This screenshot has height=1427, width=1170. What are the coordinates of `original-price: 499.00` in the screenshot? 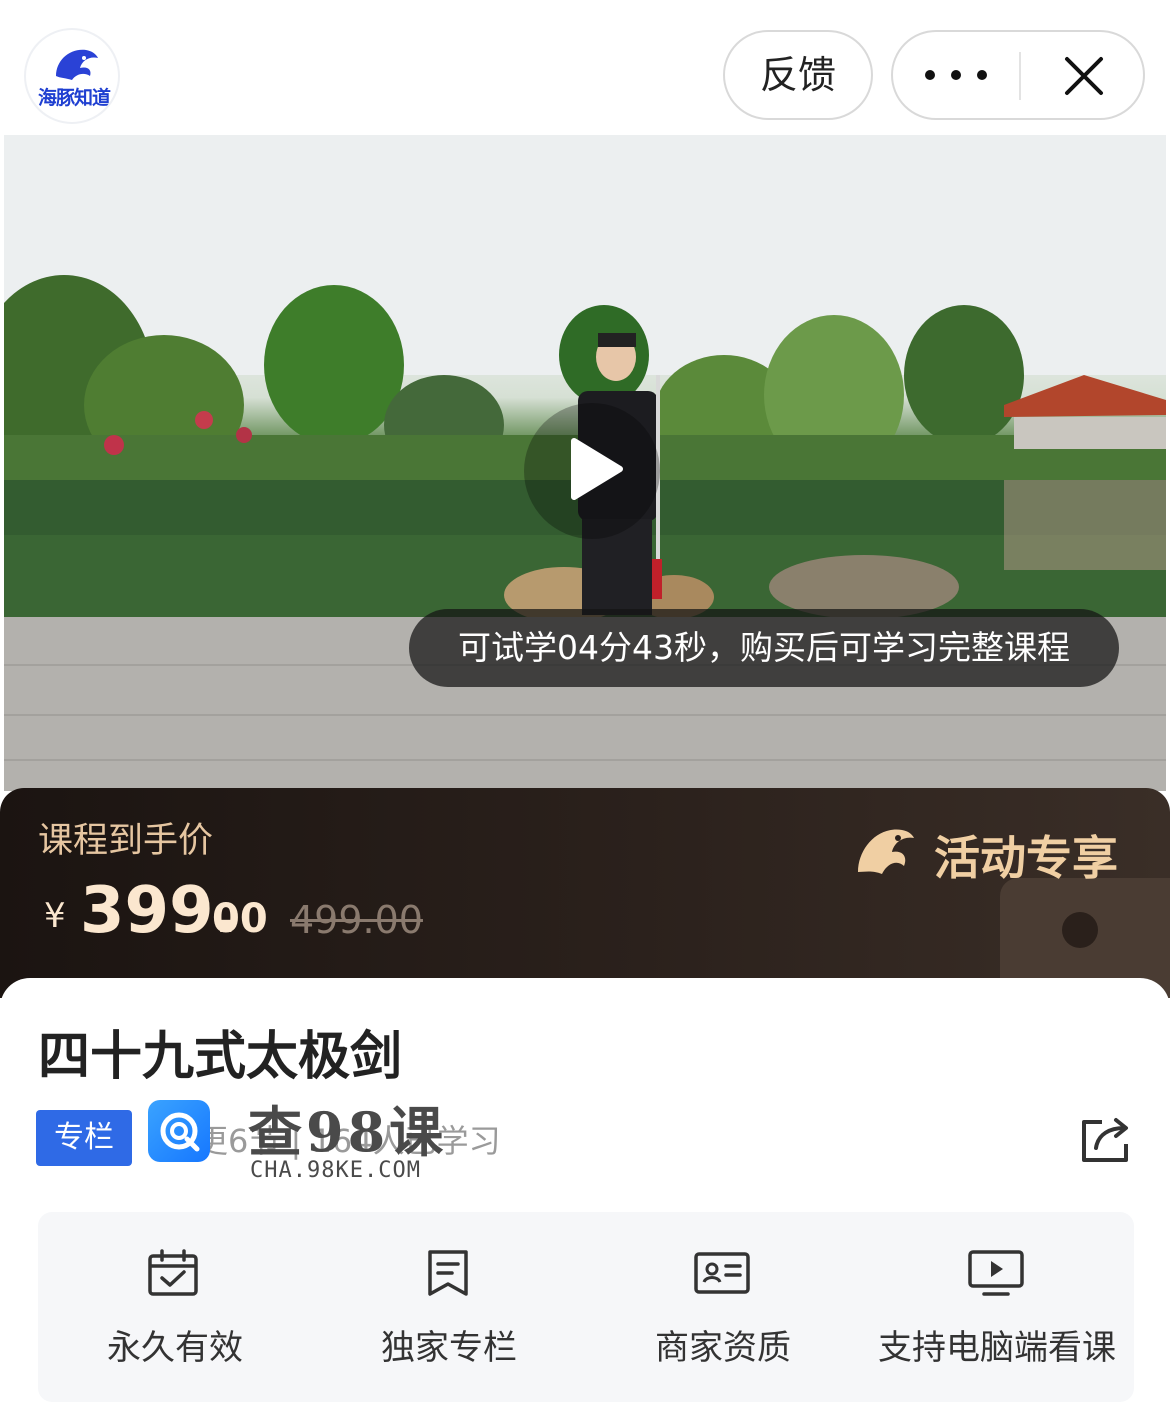 It's located at (356, 920).